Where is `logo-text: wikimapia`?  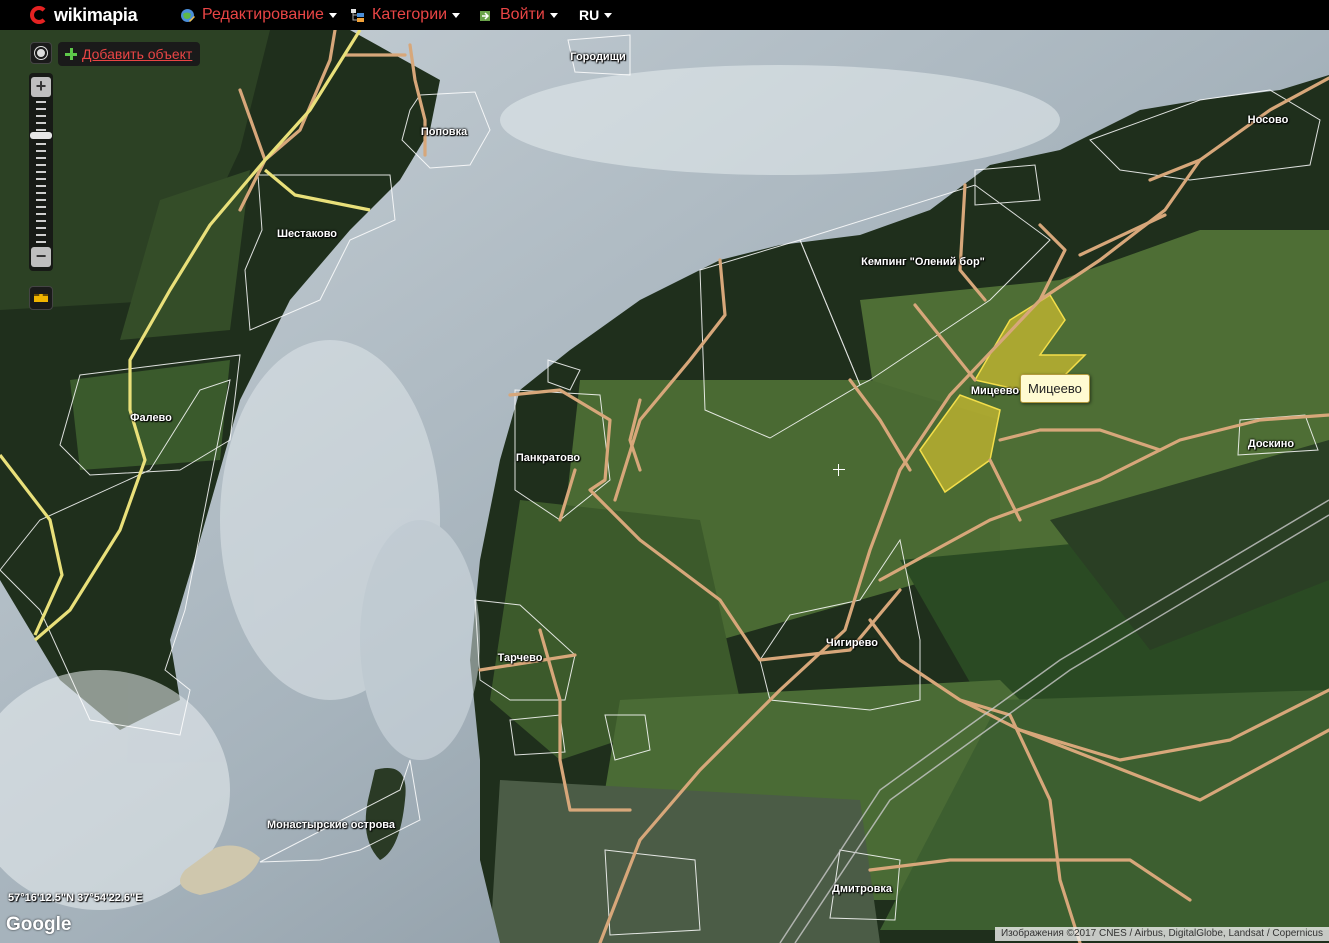
logo-text: wikimapia is located at coordinates (96, 14).